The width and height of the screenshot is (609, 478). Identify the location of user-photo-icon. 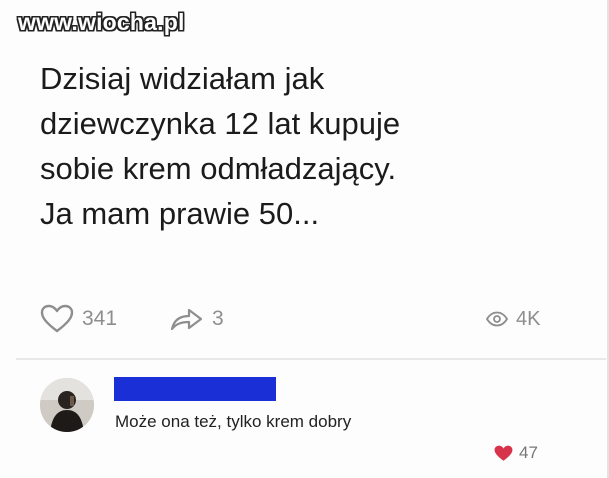
(67, 405).